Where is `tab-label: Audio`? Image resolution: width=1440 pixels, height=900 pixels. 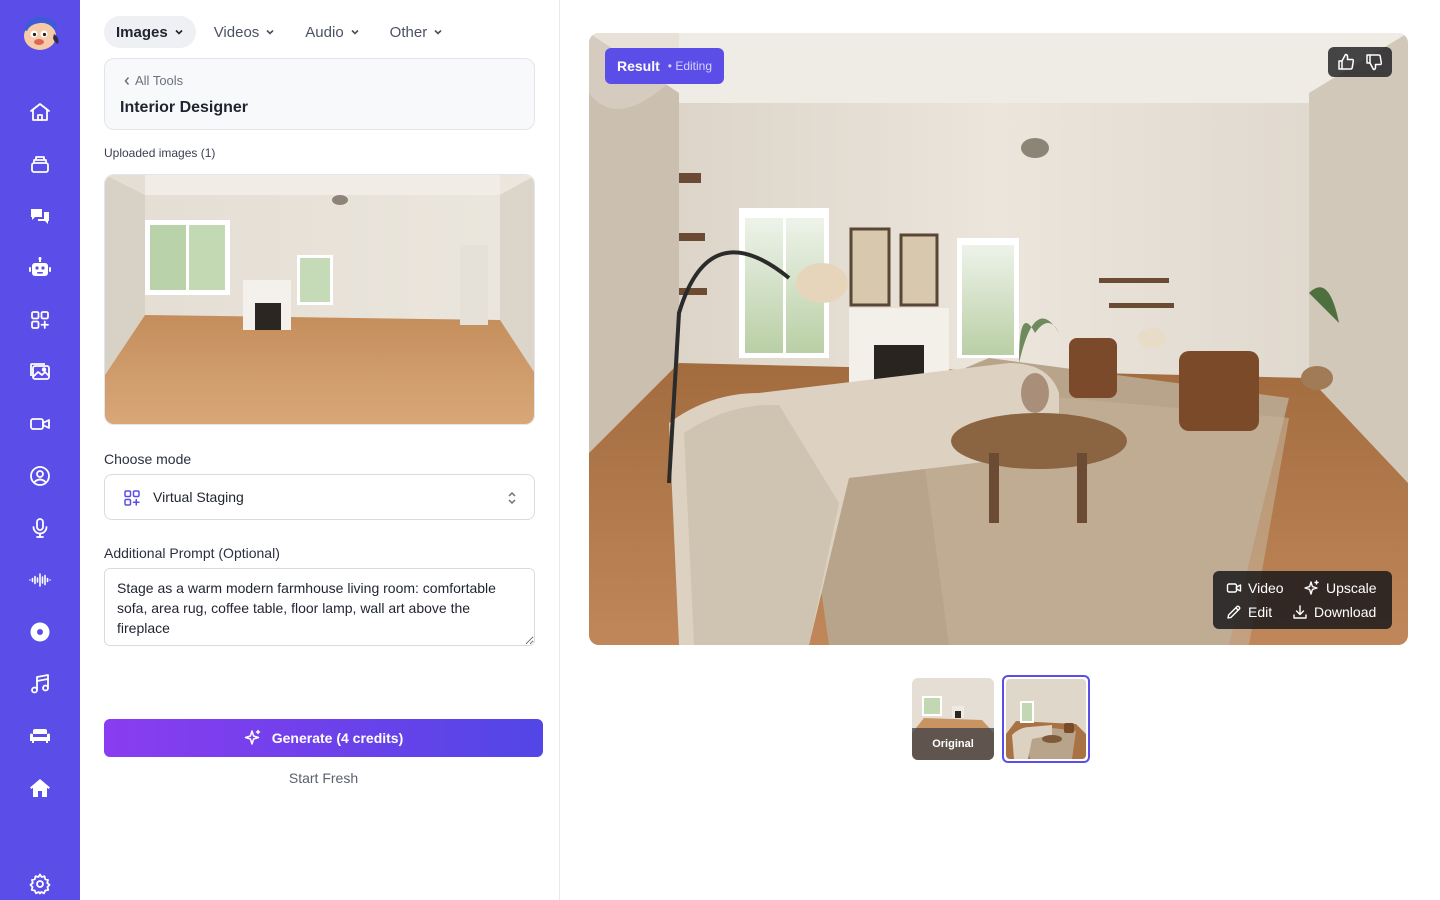
tab-label: Audio is located at coordinates (324, 32).